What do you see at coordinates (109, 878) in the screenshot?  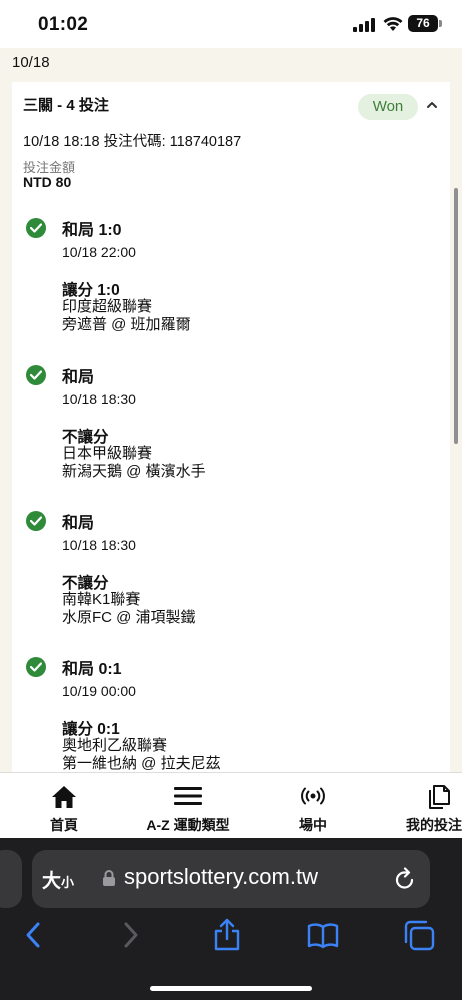 I see `lock-icon` at bounding box center [109, 878].